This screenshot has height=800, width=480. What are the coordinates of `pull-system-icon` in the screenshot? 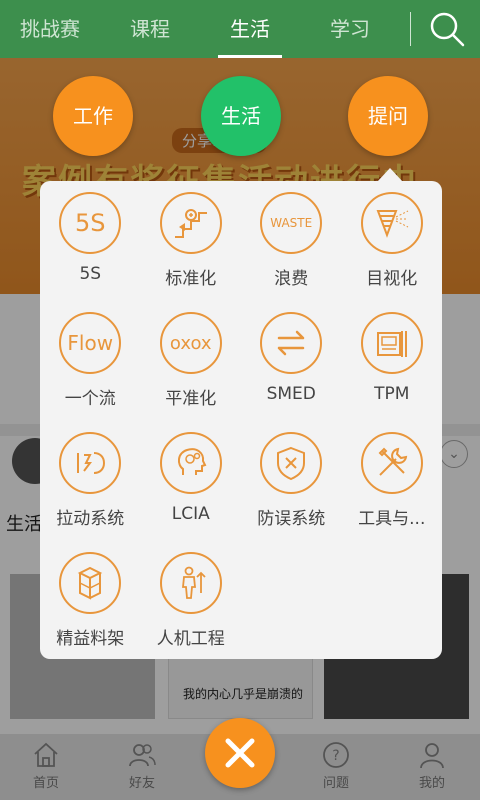 It's located at (90, 463).